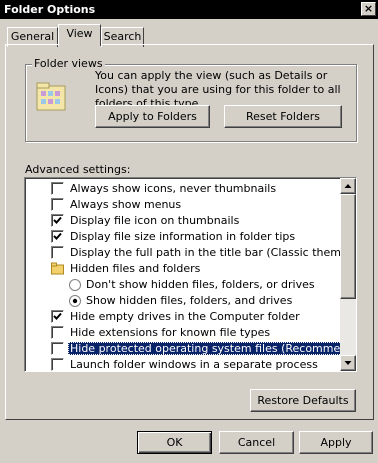 The height and width of the screenshot is (463, 378). What do you see at coordinates (189, 9) in the screenshot?
I see `title-bar: Folder Options ×` at bounding box center [189, 9].